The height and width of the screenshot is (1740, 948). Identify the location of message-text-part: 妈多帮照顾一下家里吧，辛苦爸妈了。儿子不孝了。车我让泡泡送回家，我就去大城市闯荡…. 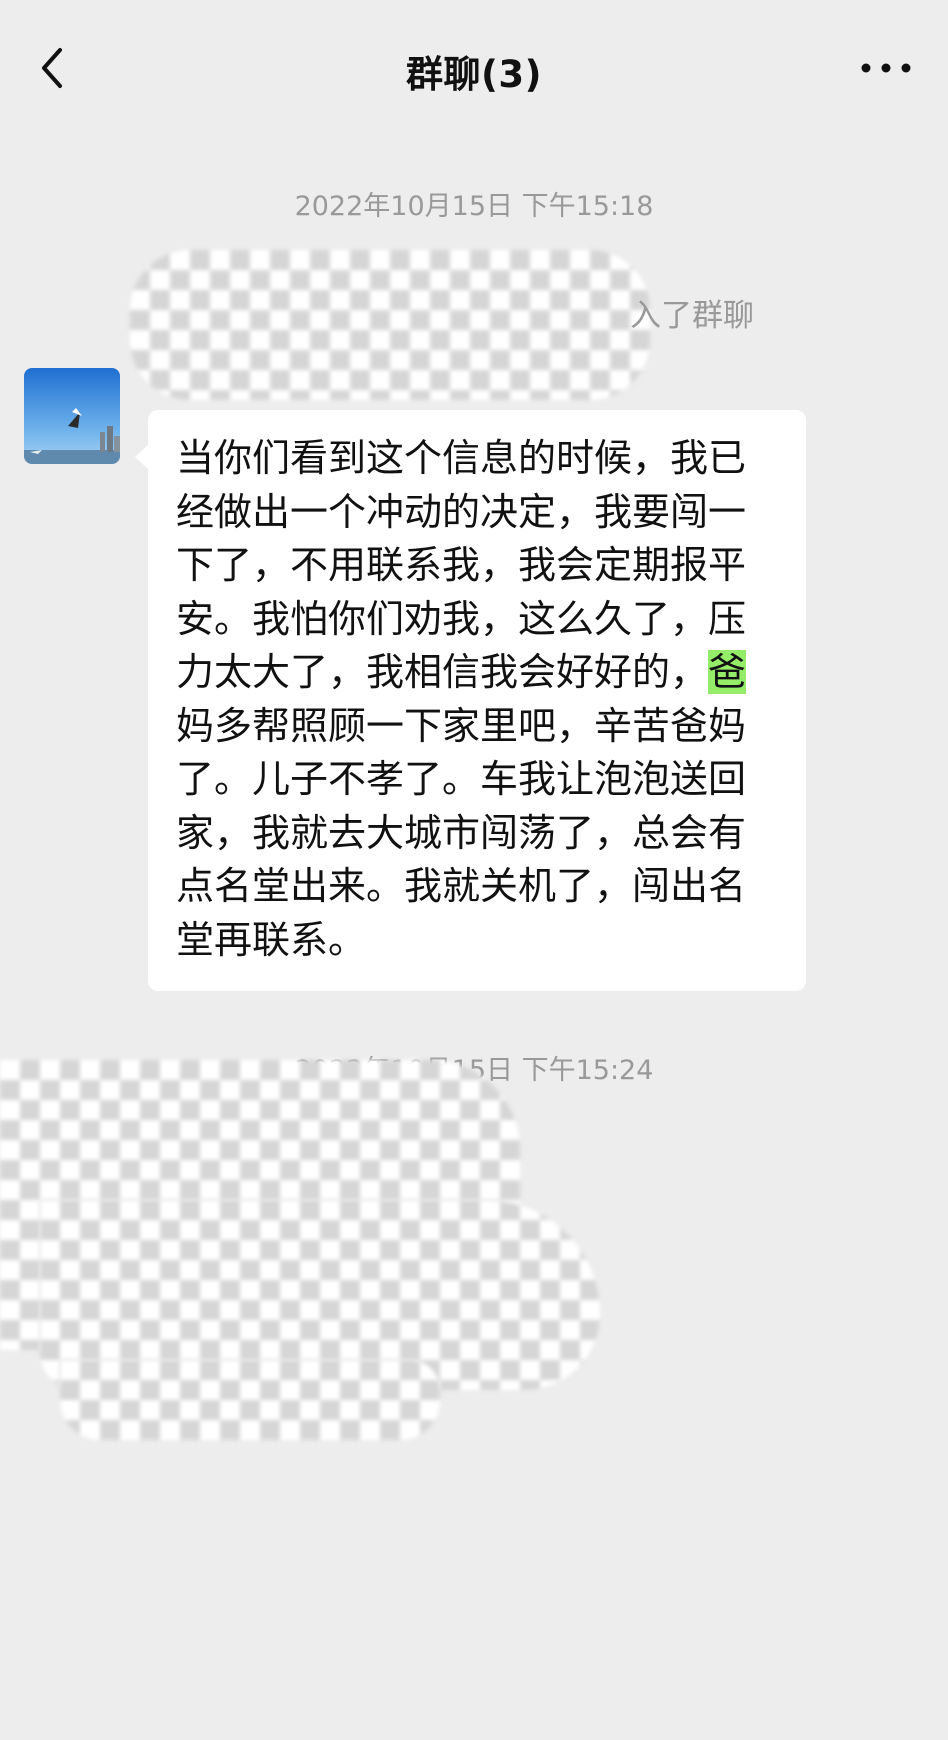
(461, 832).